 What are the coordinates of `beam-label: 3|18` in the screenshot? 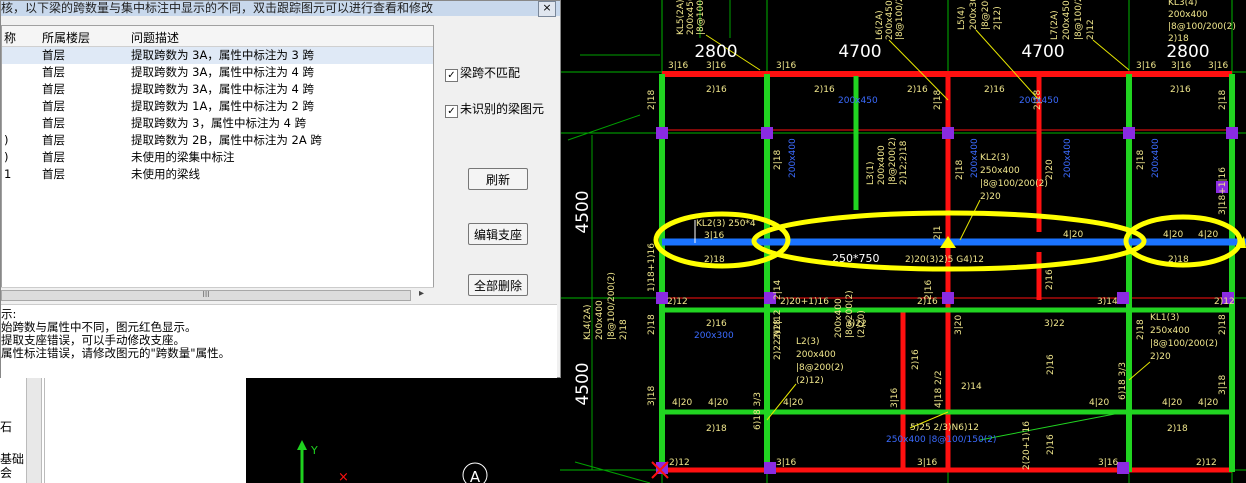 It's located at (652, 396).